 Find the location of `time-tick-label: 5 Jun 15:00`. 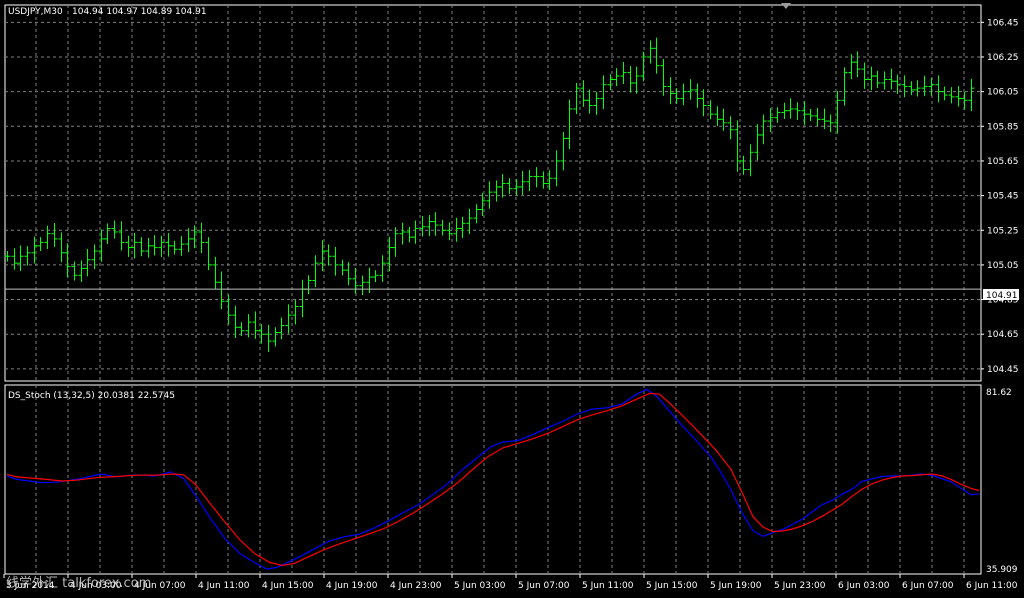

time-tick-label: 5 Jun 15:00 is located at coordinates (672, 586).